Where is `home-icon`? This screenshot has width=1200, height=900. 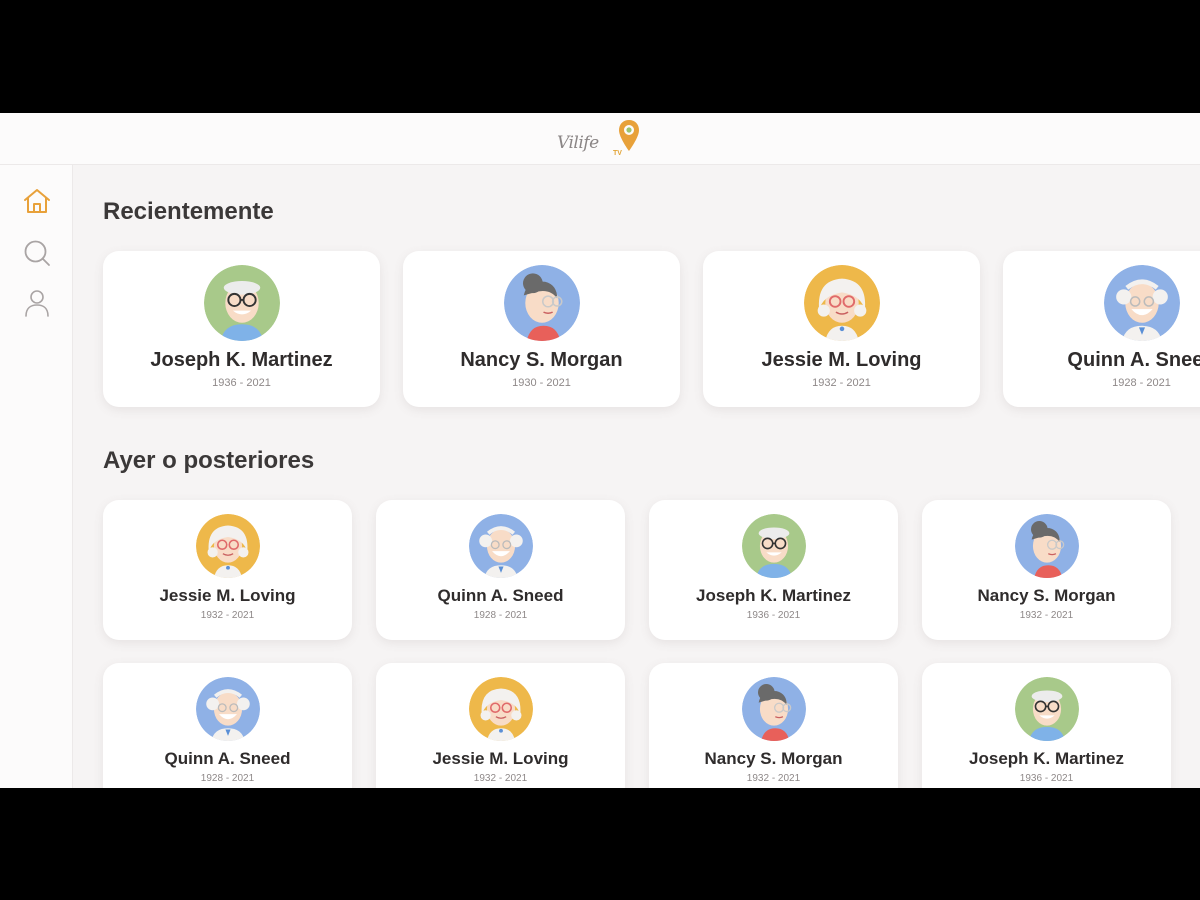
home-icon is located at coordinates (37, 201).